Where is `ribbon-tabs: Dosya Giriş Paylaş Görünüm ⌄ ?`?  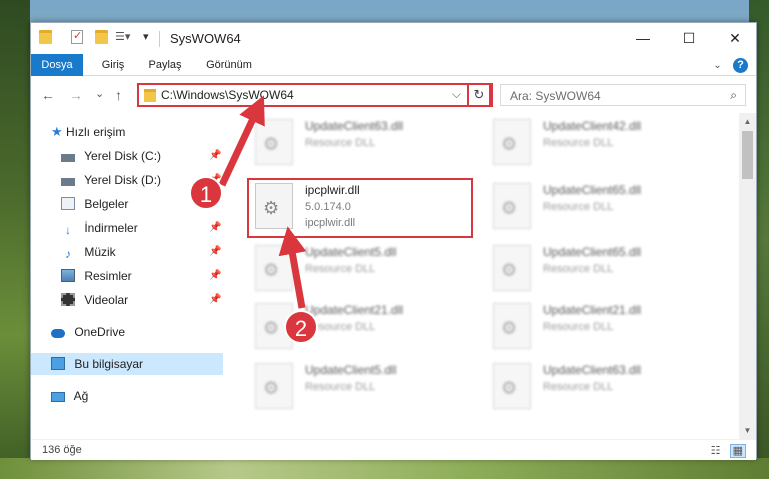
ribbon-tabs: Dosya Giriş Paylaş Görünüm ⌄ ? is located at coordinates (393, 65).